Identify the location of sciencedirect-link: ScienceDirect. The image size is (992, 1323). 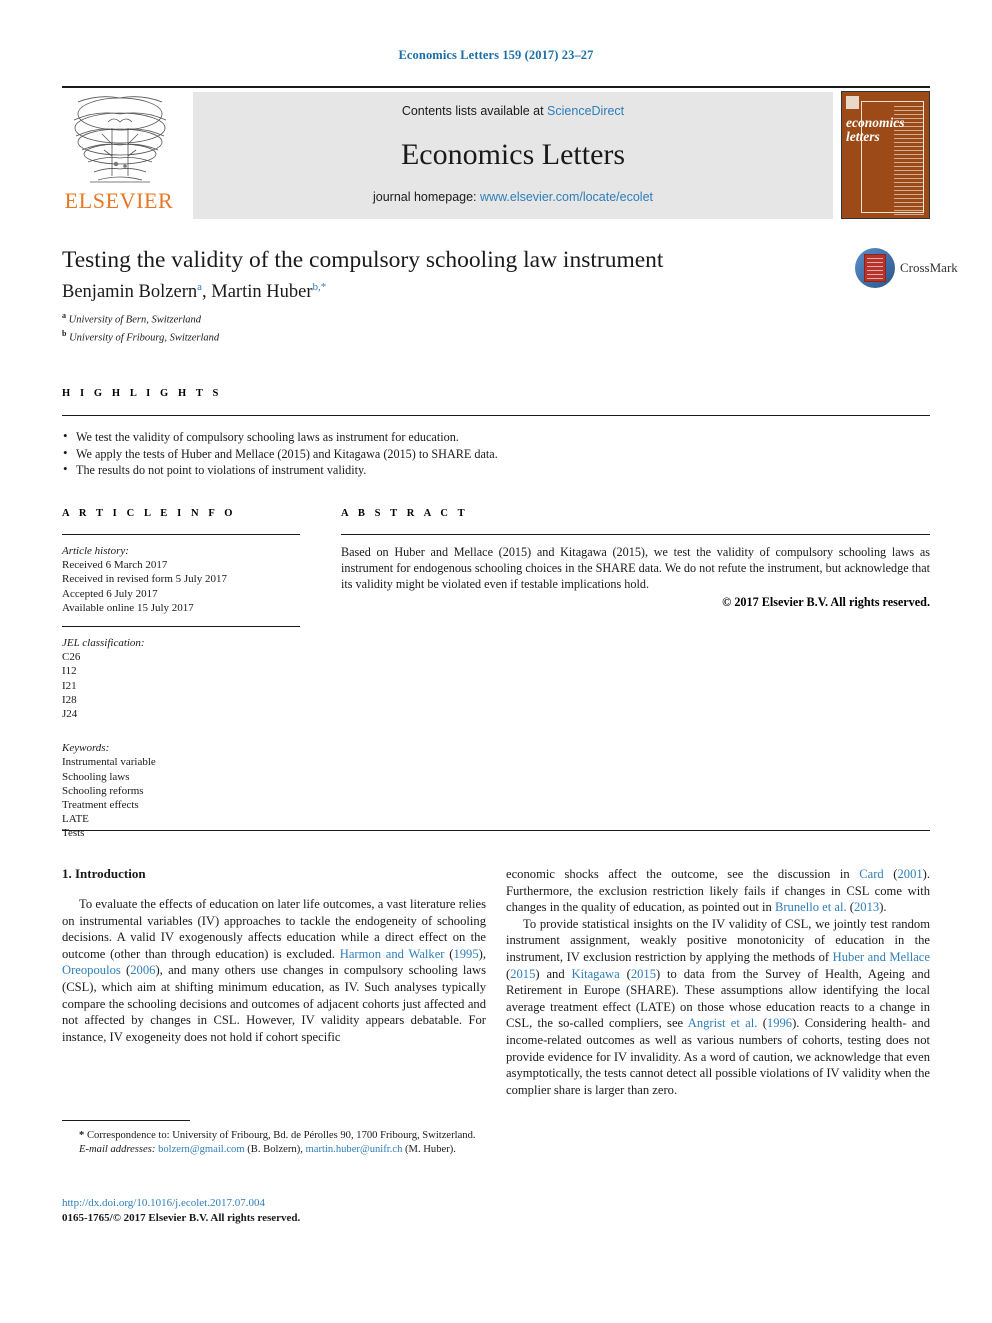
(585, 111).